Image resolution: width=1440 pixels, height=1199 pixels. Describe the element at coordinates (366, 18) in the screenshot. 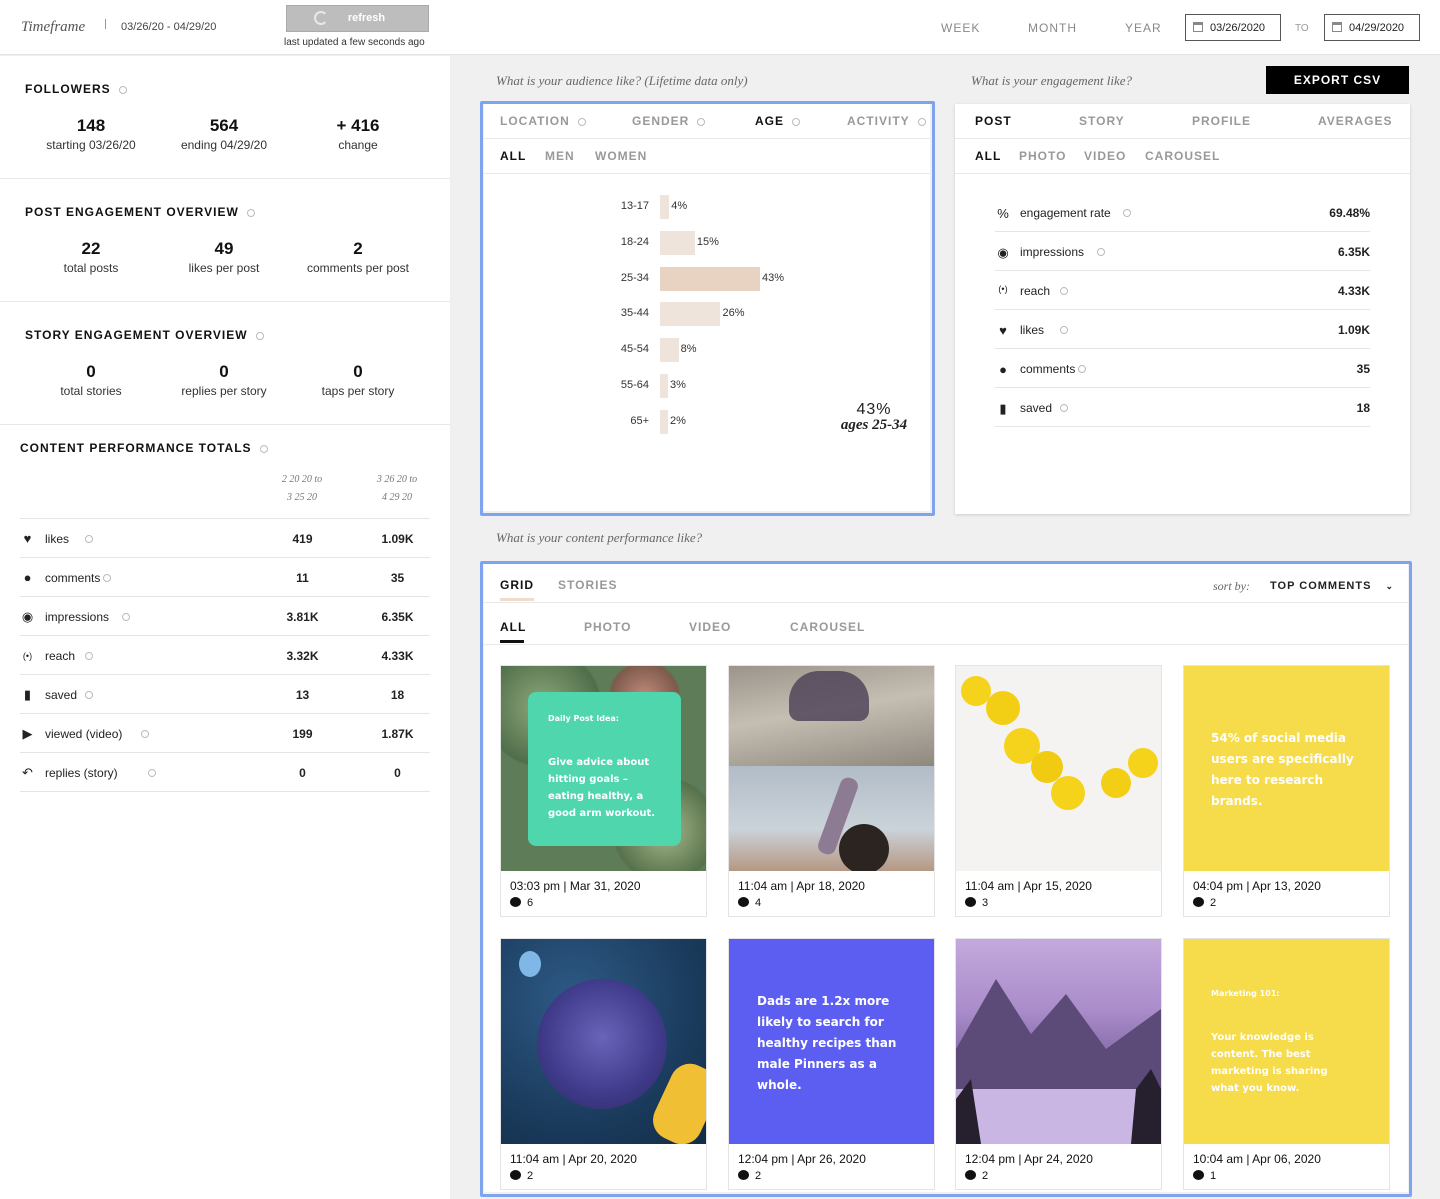

I see `refresh-label: refresh` at that location.